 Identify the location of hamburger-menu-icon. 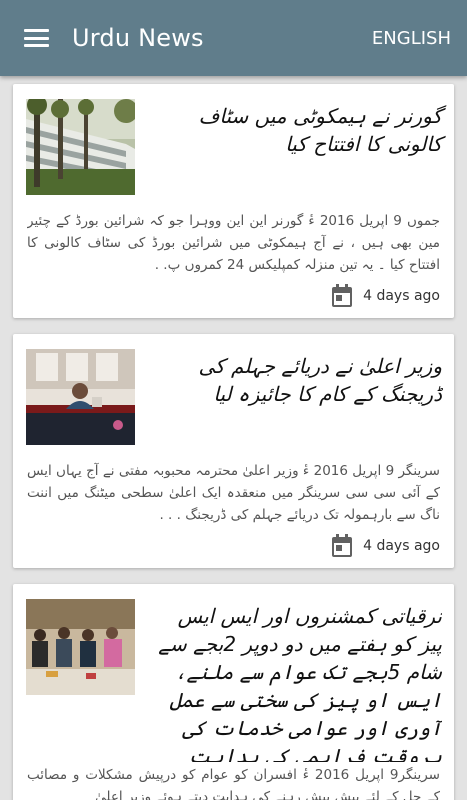
(36, 38).